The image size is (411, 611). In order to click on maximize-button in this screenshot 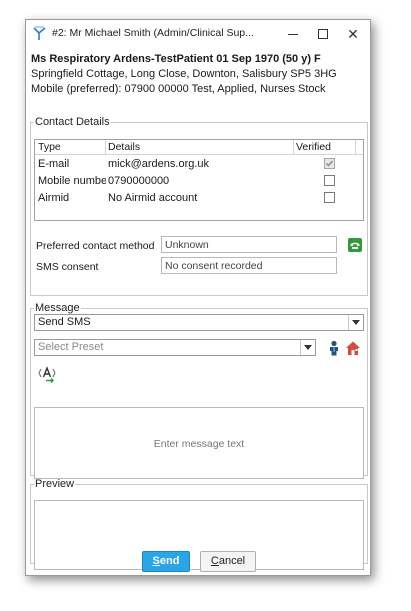, I will do `click(323, 34)`.